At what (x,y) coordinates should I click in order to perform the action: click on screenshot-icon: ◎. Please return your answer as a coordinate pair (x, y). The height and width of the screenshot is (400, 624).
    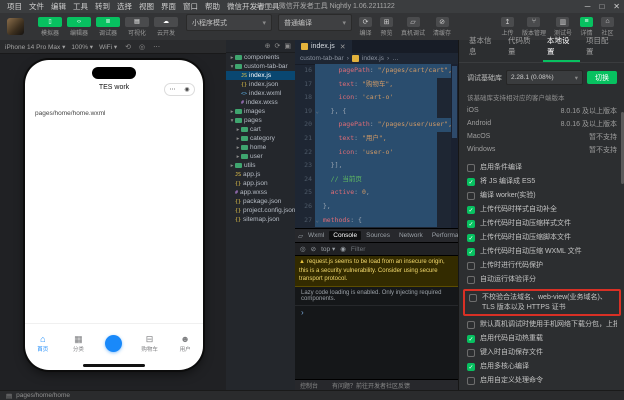
    Looking at the image, I should click on (142, 47).